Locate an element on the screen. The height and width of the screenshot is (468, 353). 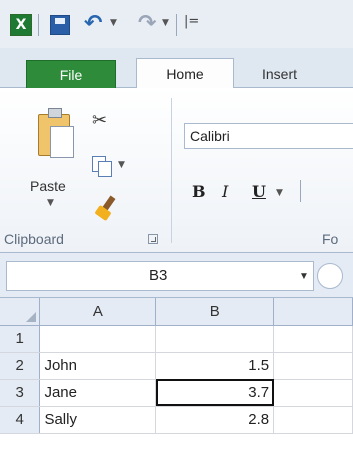
cell-c2 is located at coordinates (313, 366).